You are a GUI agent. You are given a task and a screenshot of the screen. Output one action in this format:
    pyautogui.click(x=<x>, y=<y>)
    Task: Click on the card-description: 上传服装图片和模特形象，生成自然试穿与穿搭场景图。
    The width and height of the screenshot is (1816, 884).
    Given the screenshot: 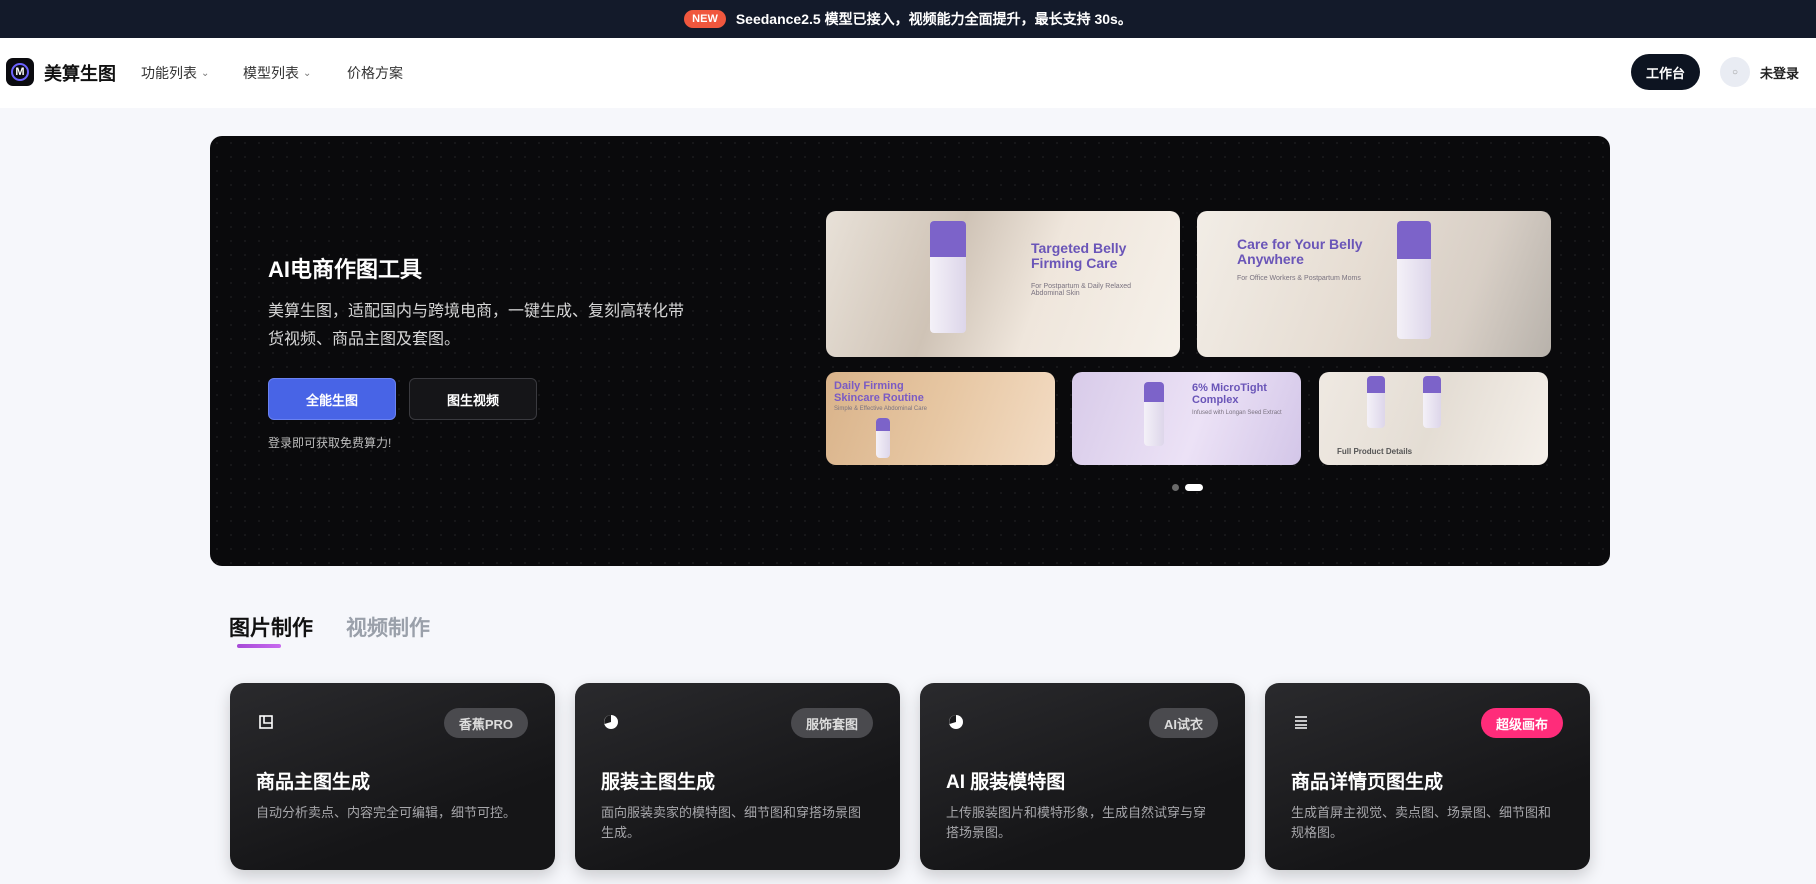 What is the action you would take?
    pyautogui.click(x=1076, y=822)
    